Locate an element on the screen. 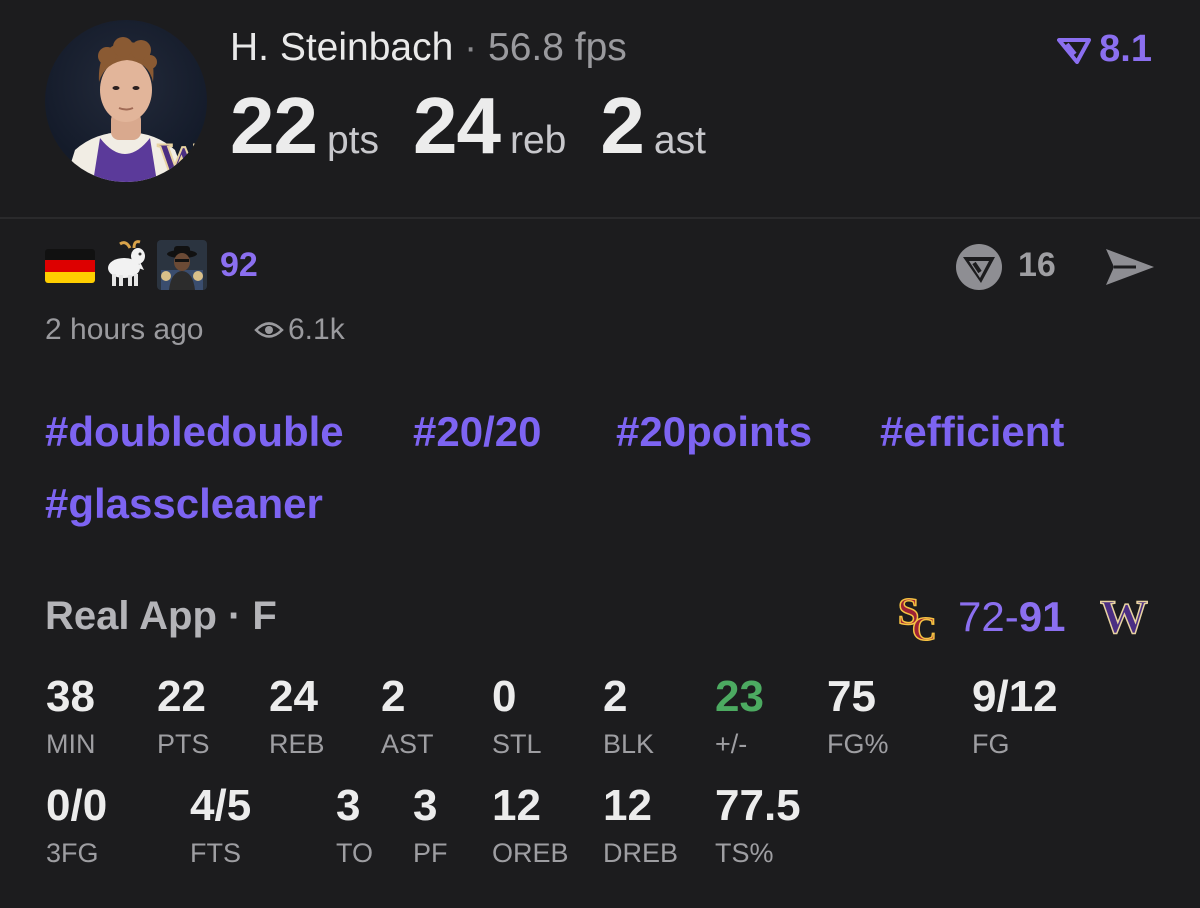  player-header: H. Steinbach · 56.8 fps is located at coordinates (428, 48).